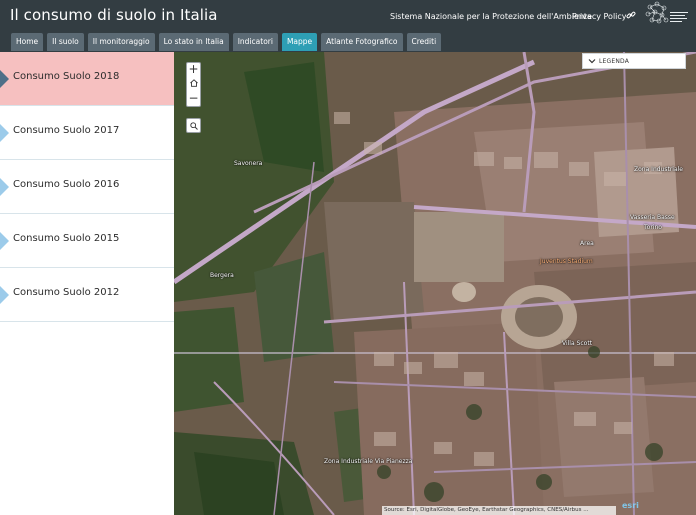 This screenshot has width=696, height=515. I want to click on tab-mappe: Mappe, so click(299, 42).